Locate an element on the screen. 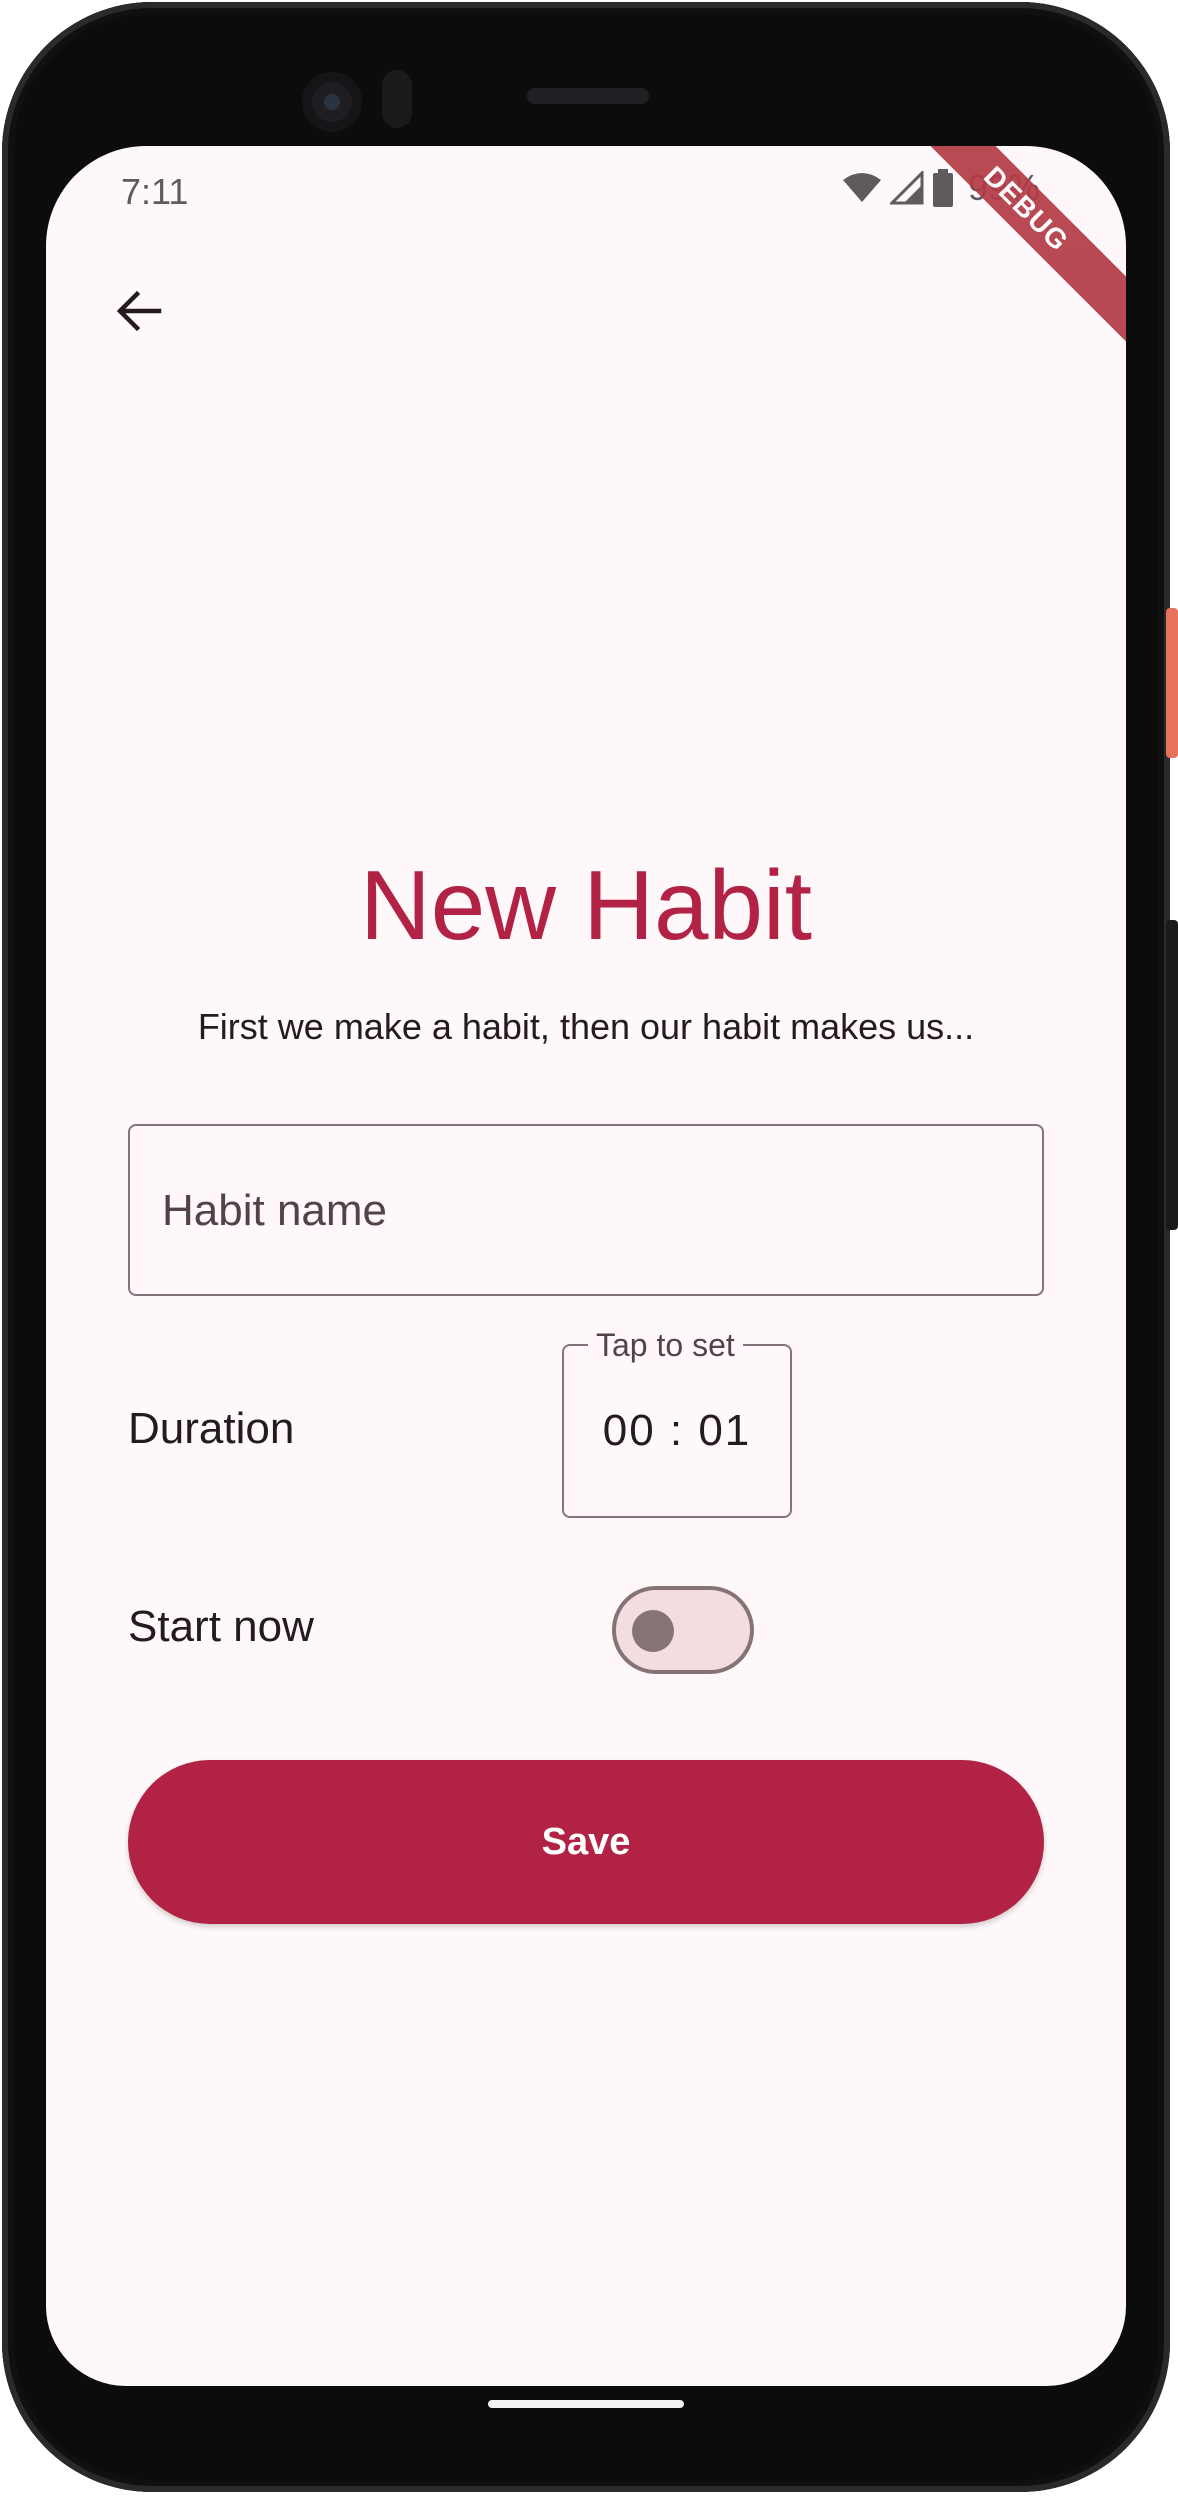  page-title: New Habit is located at coordinates (586, 905).